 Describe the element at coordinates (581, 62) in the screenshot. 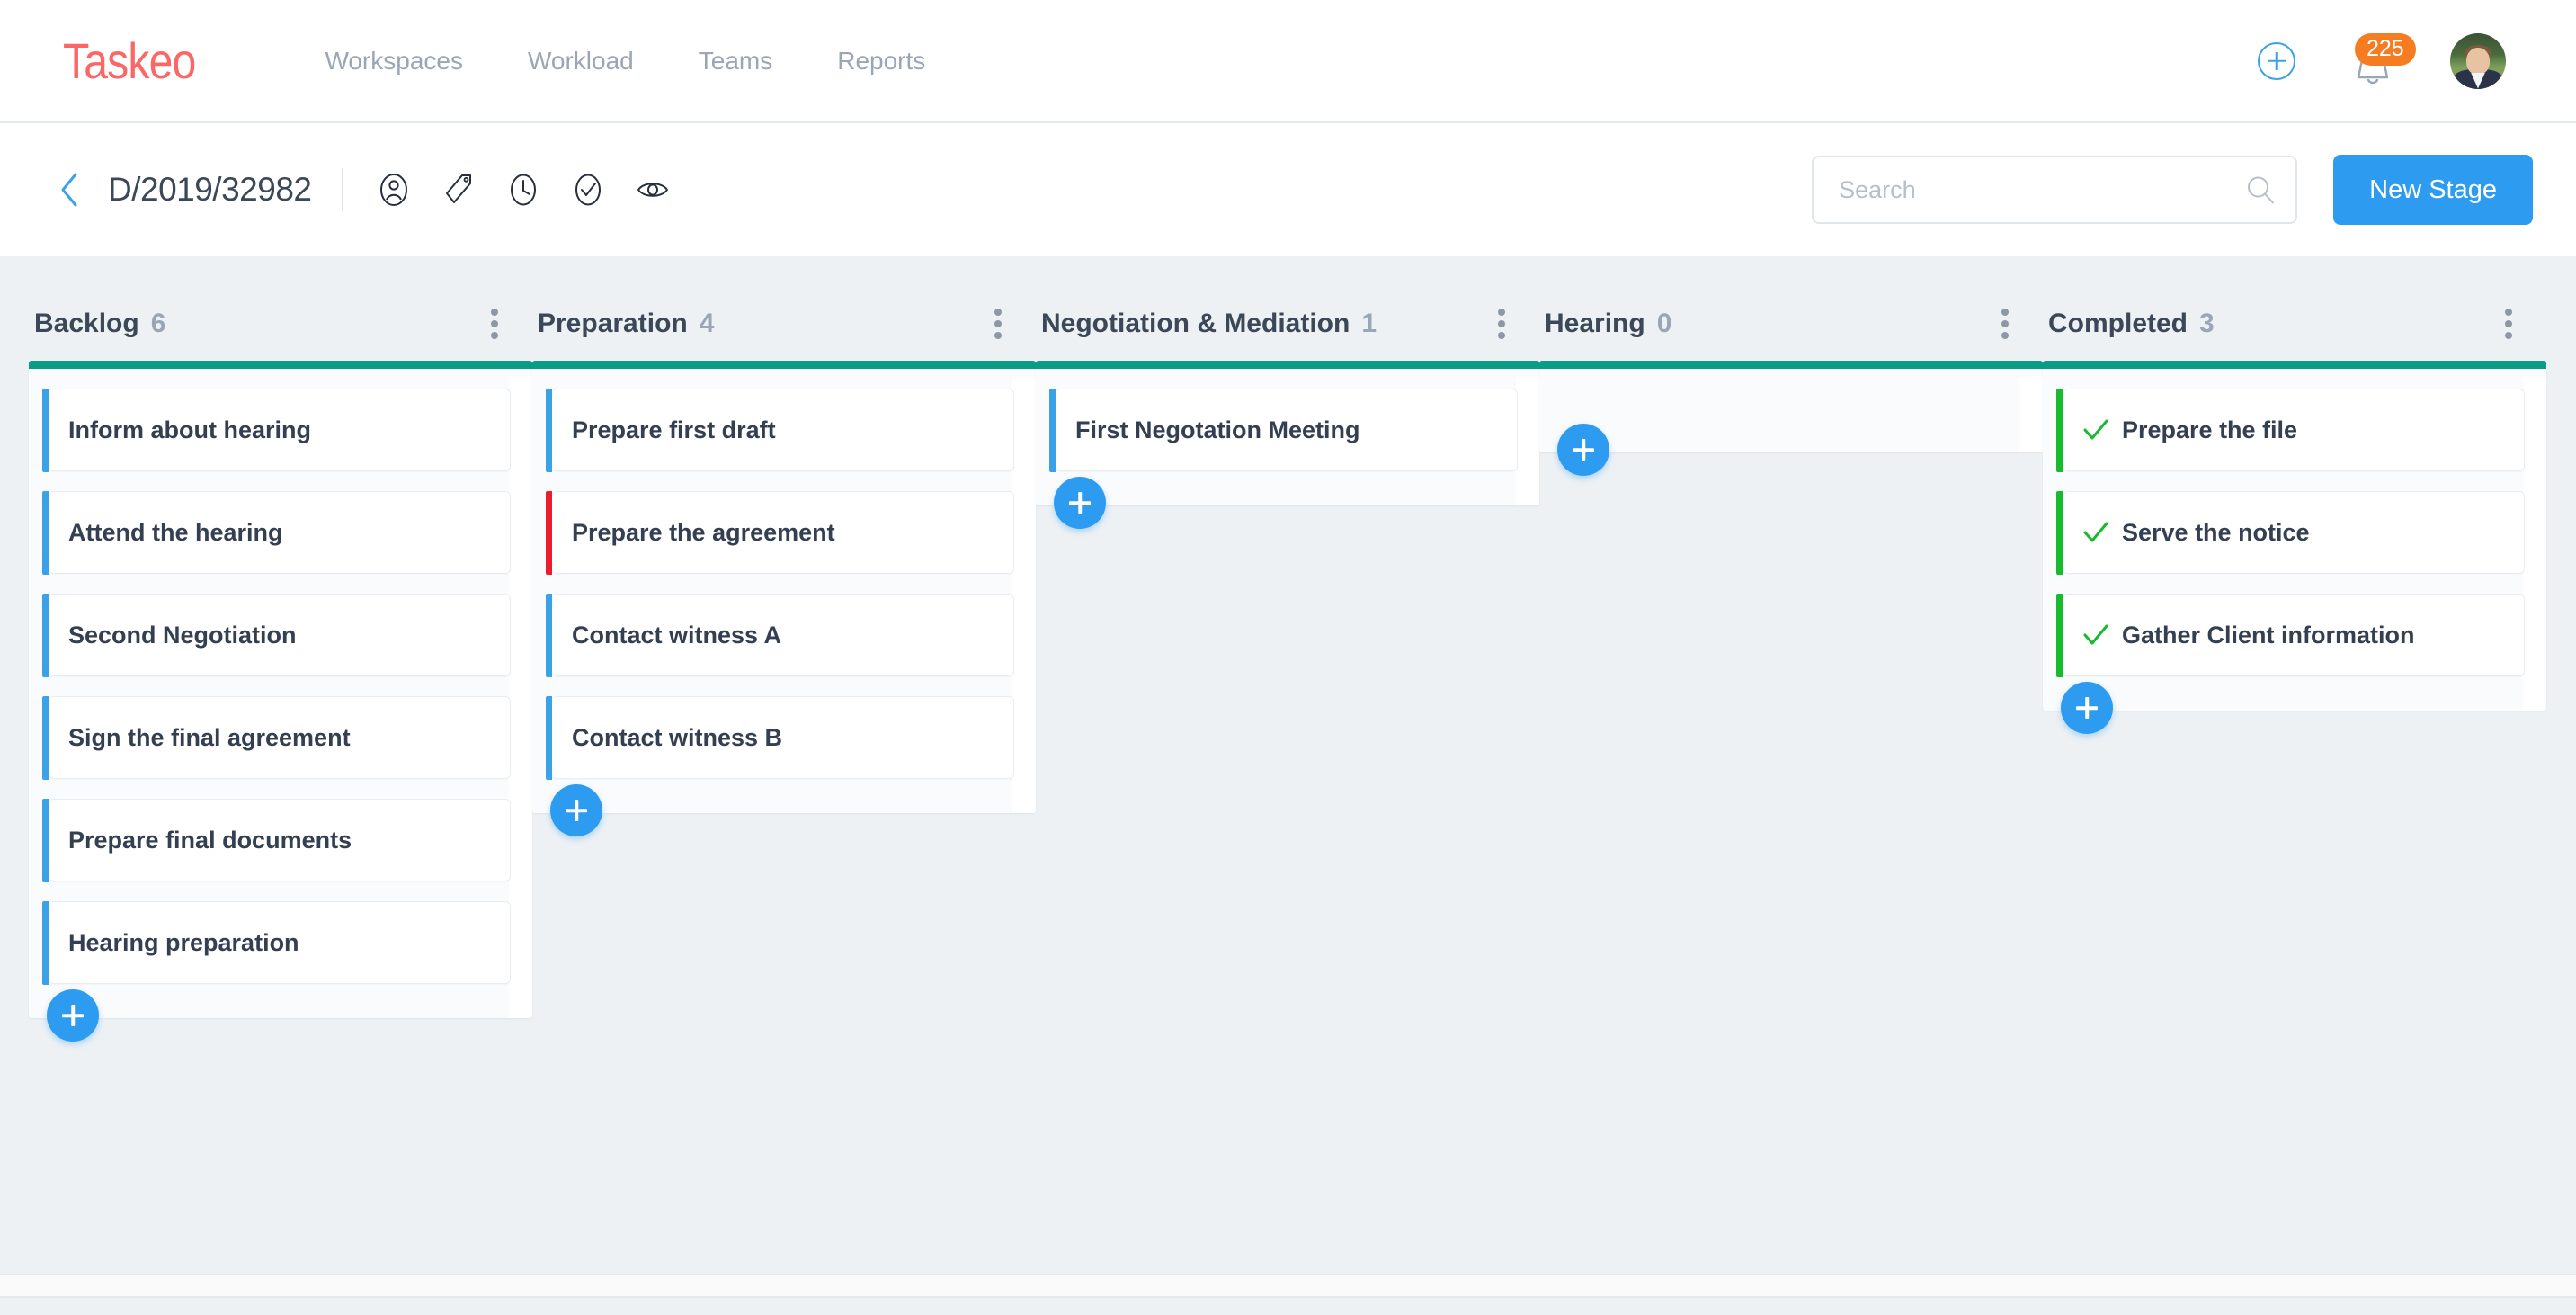

I see `nav-item-workload: Workload` at that location.